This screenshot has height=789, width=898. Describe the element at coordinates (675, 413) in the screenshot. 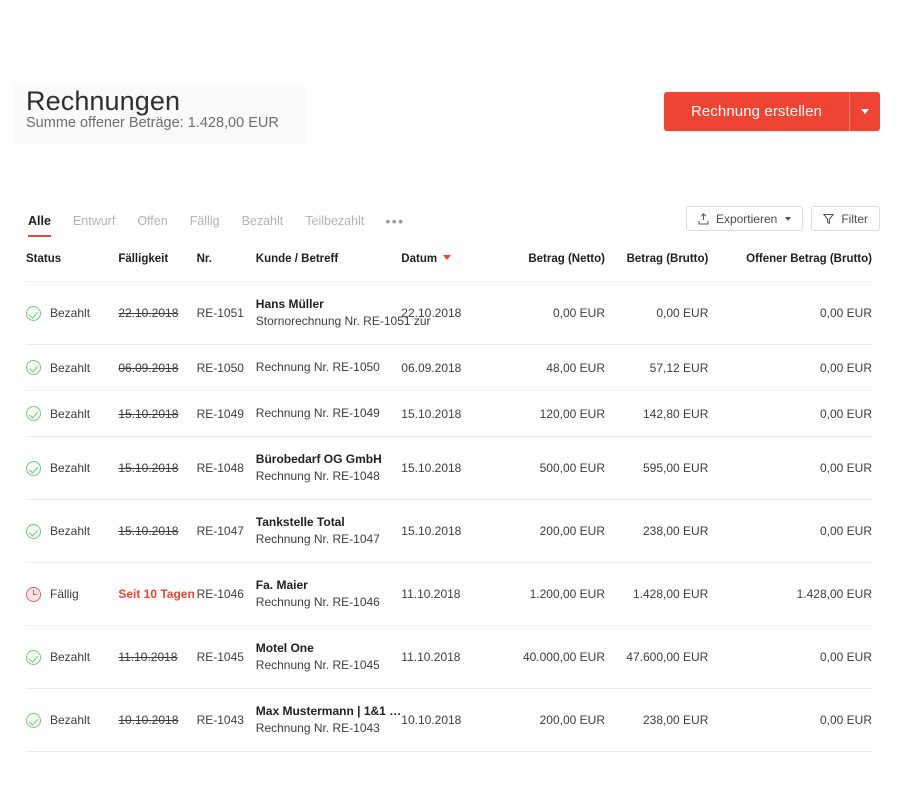

I see `cell-betrag-brutto: 142,80 EUR` at that location.